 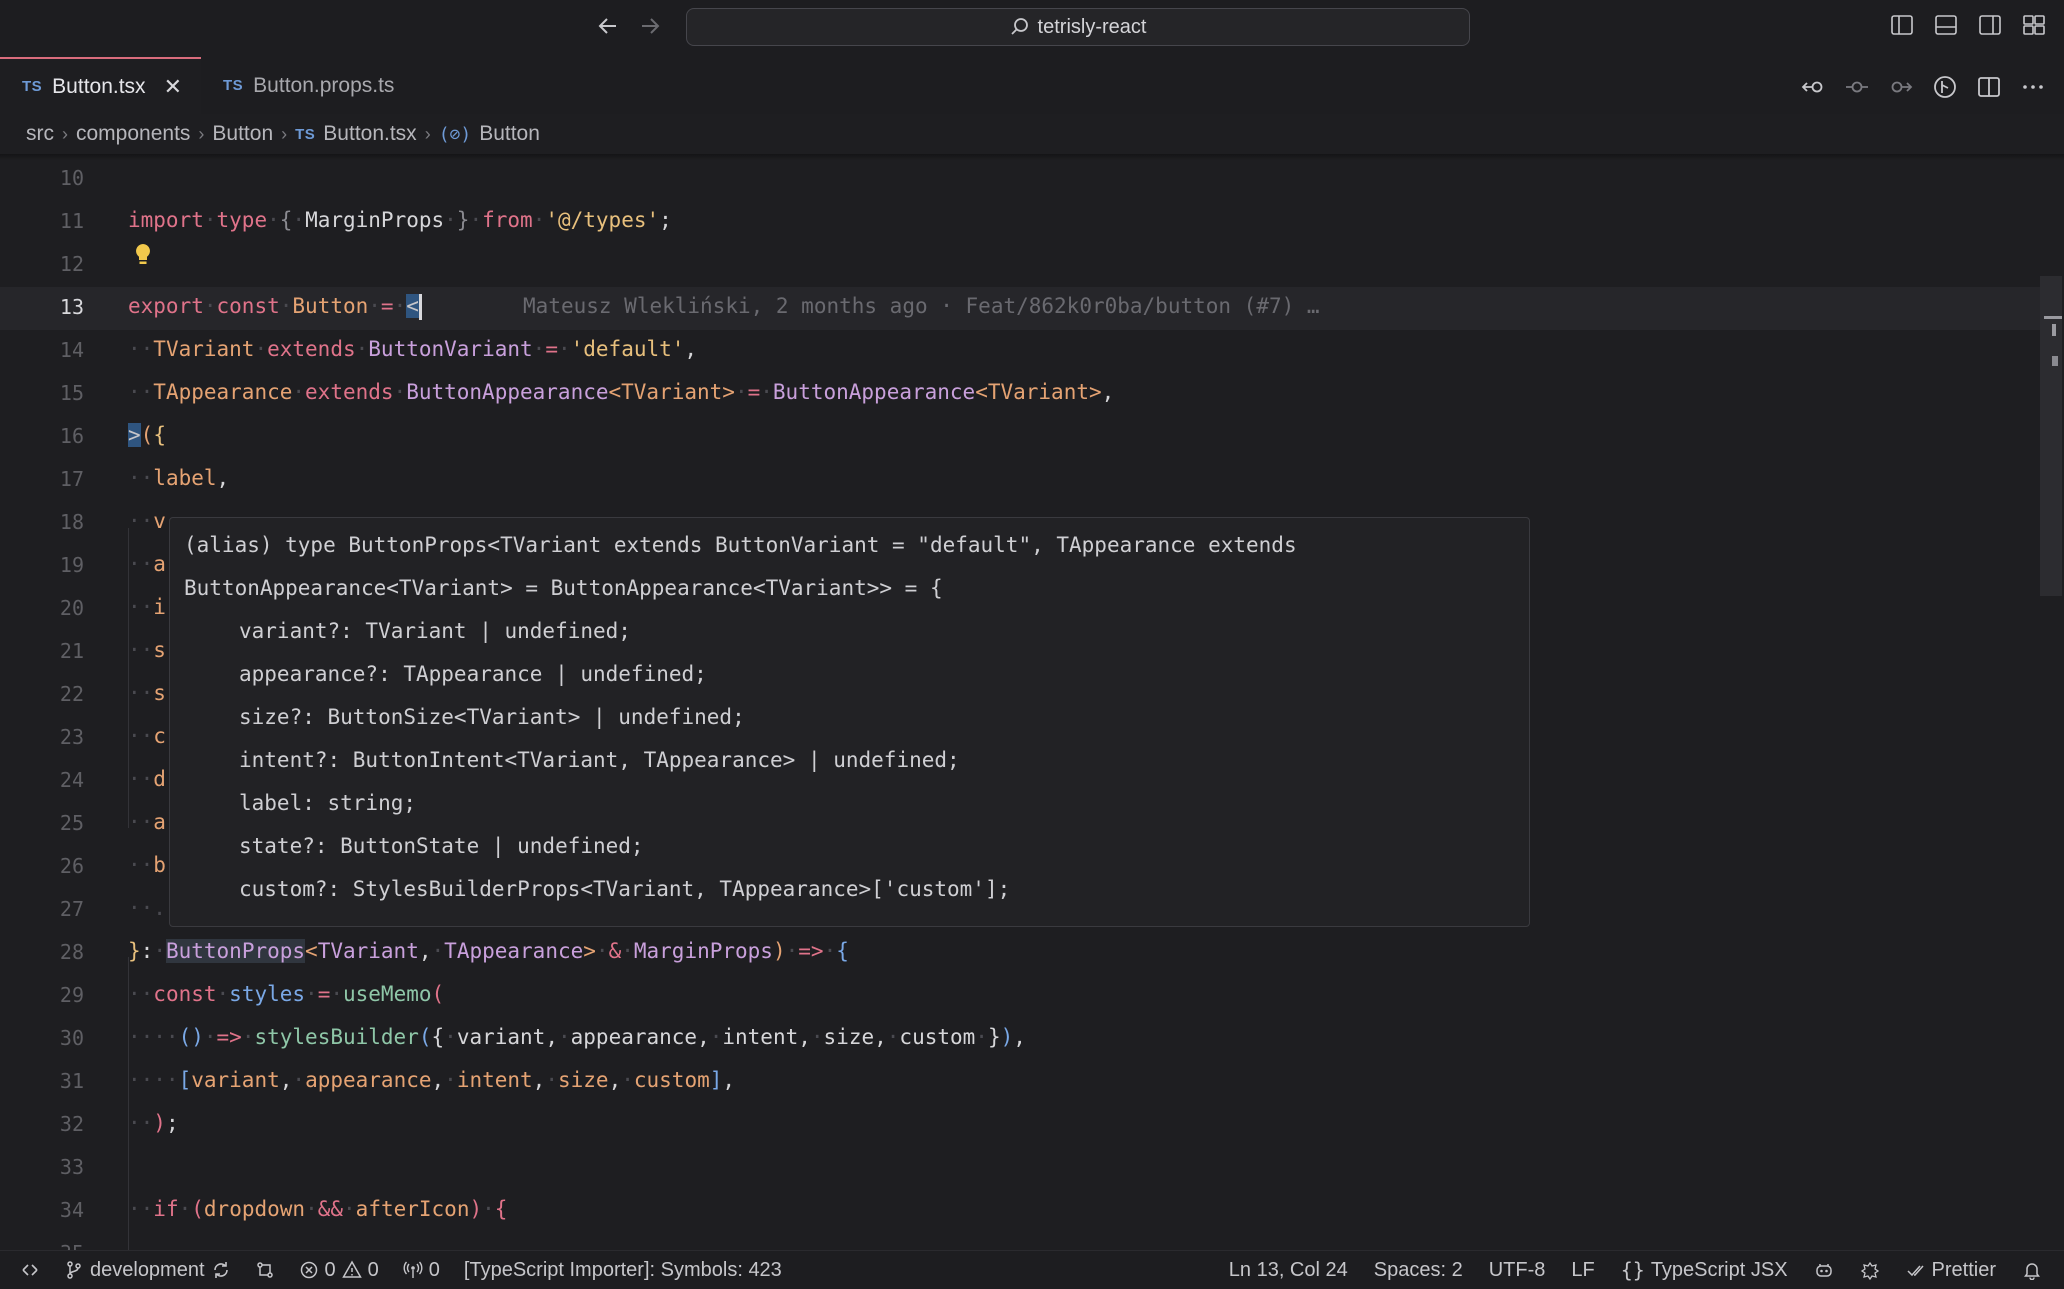 I want to click on bell-icon, so click(x=2032, y=1271).